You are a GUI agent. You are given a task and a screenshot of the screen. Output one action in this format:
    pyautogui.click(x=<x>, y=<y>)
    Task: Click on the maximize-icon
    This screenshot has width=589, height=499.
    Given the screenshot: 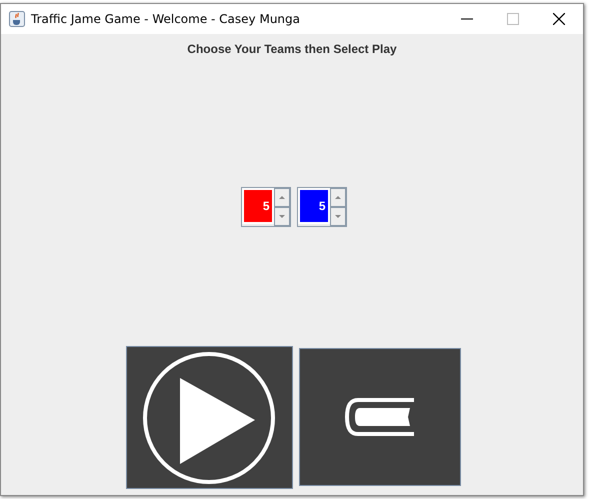 What is the action you would take?
    pyautogui.click(x=513, y=19)
    